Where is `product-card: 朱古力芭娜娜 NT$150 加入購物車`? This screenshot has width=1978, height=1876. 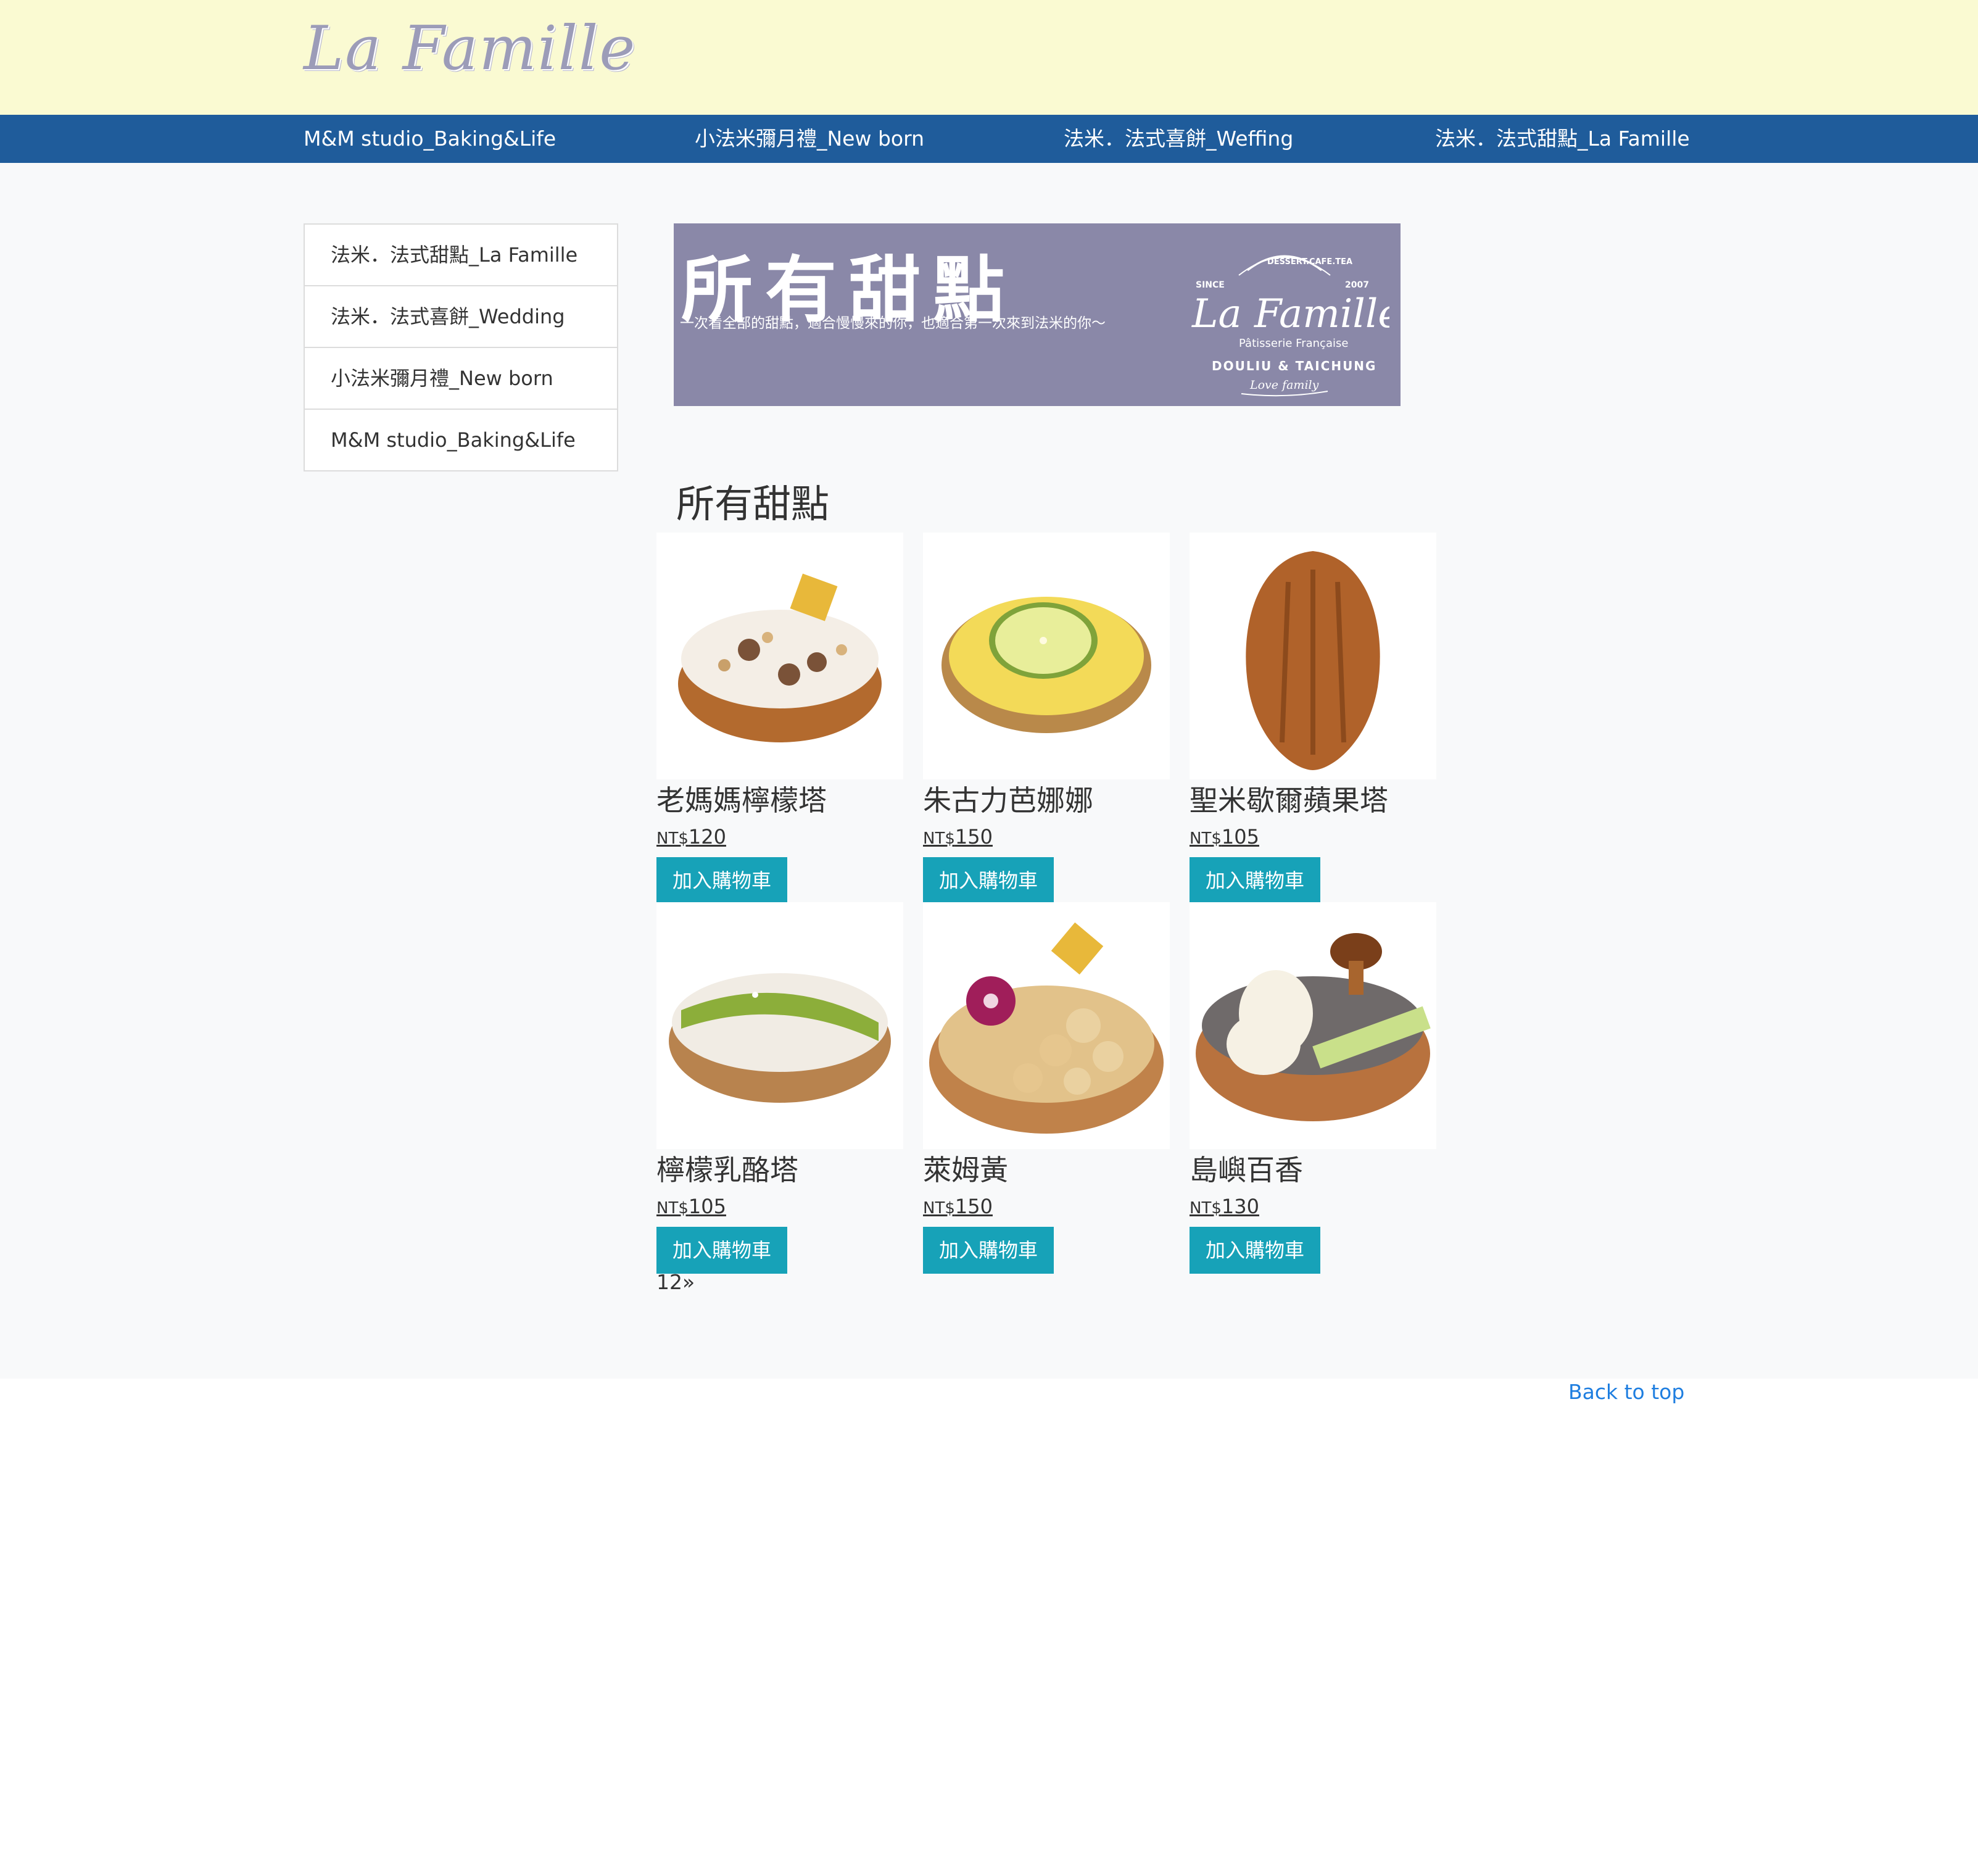 product-card: 朱古力芭娜娜 NT$150 加入購物車 is located at coordinates (1046, 718).